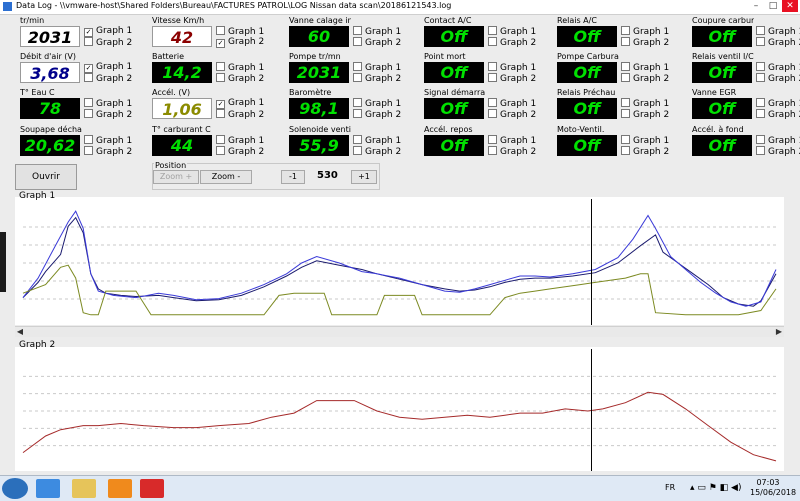  I want to click on minimize-button: –, so click(756, 6).